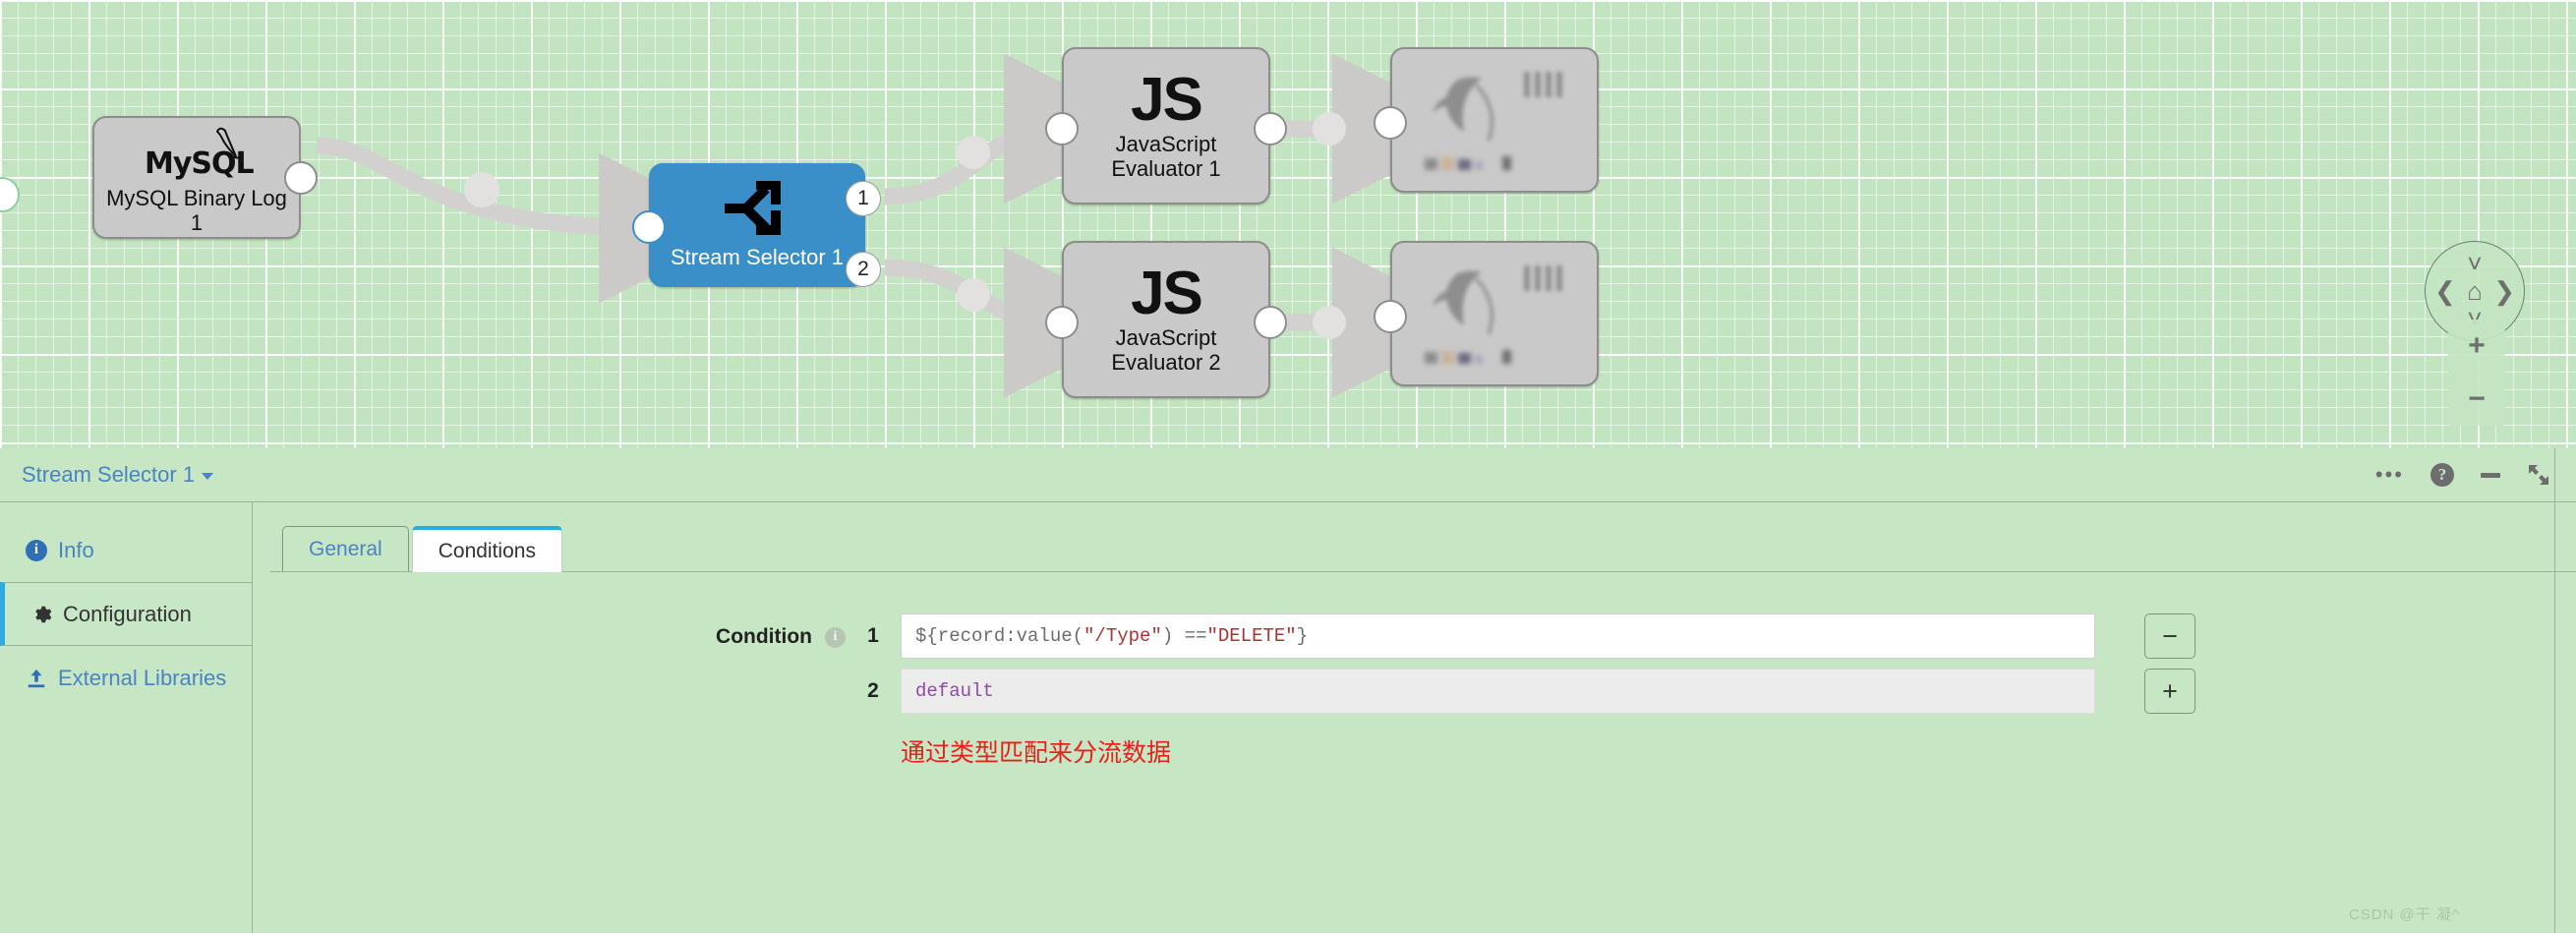 This screenshot has width=2576, height=933. Describe the element at coordinates (36, 678) in the screenshot. I see `upload-icon` at that location.